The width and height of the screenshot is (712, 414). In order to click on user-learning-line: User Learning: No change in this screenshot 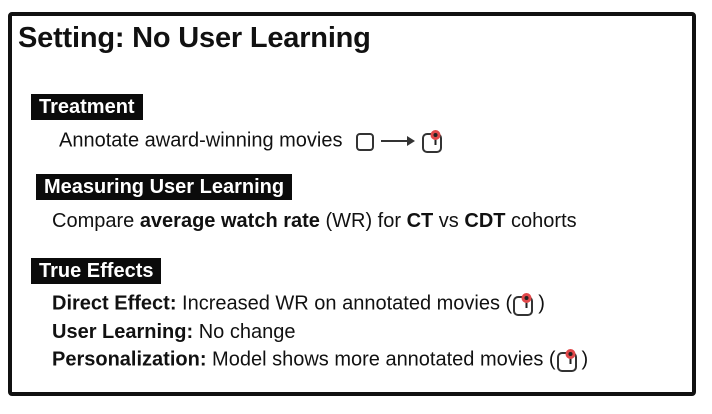, I will do `click(173, 332)`.